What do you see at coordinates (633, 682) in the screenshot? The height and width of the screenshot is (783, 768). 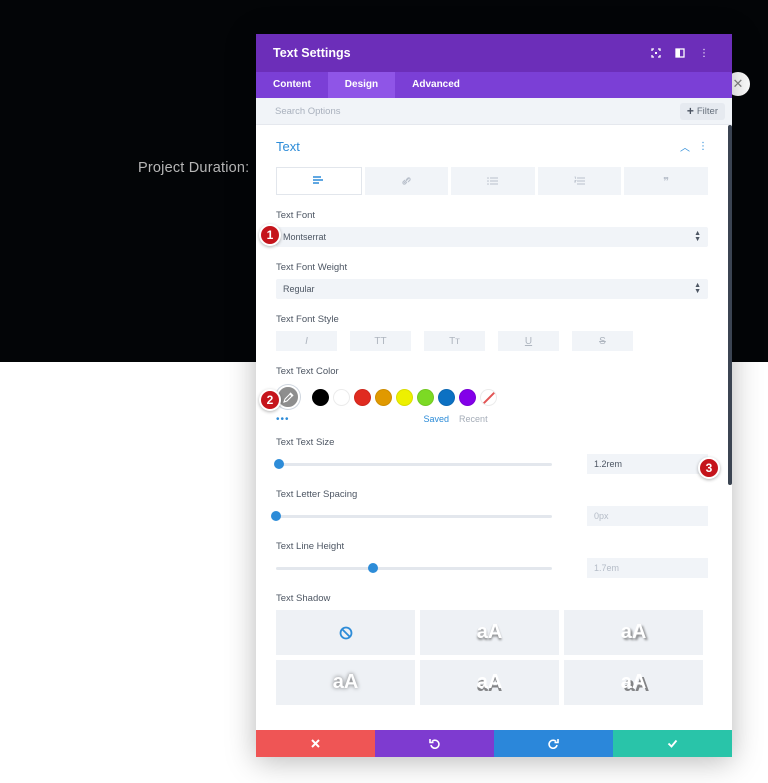 I see `shadow-option-5: aA` at bounding box center [633, 682].